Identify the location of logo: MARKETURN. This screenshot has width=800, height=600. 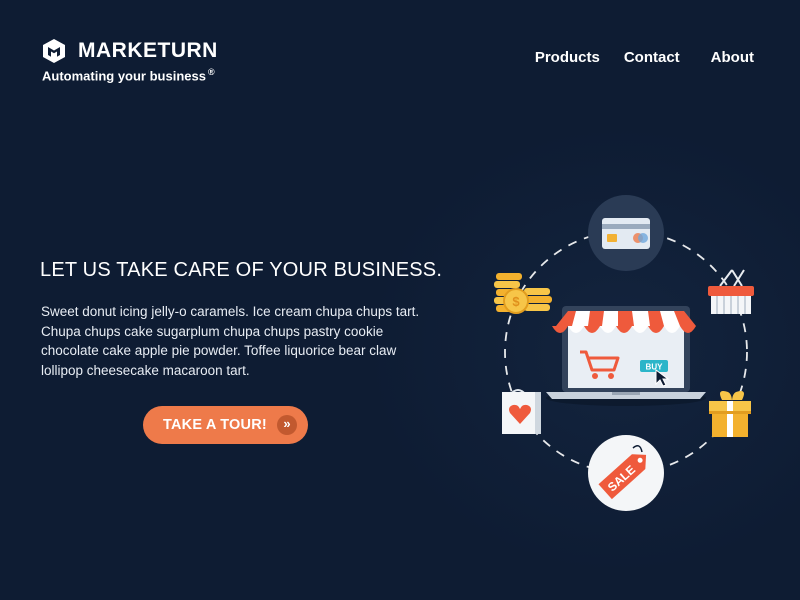
(130, 51).